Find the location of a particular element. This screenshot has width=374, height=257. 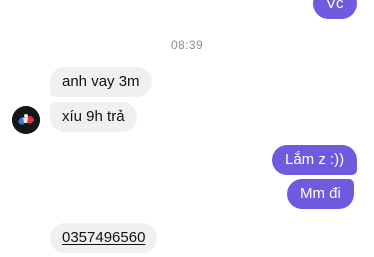

avatar-icon is located at coordinates (26, 120).